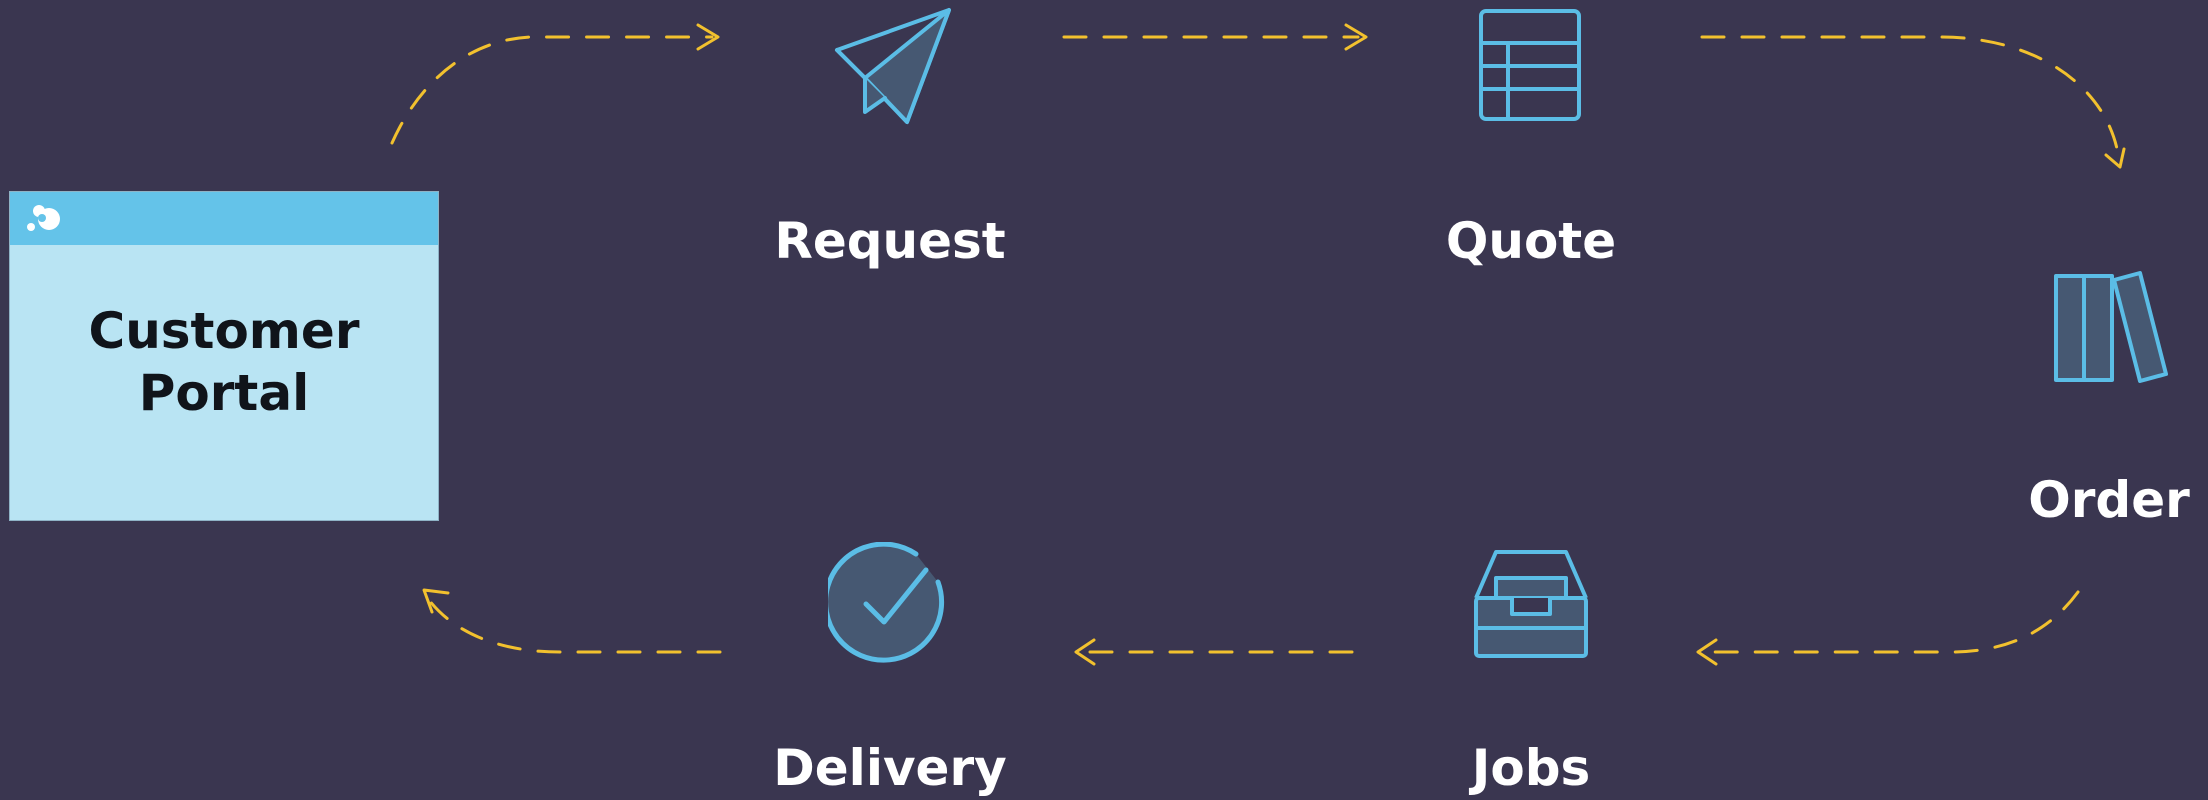  What do you see at coordinates (2109, 500) in the screenshot?
I see `node-label-order: Order` at bounding box center [2109, 500].